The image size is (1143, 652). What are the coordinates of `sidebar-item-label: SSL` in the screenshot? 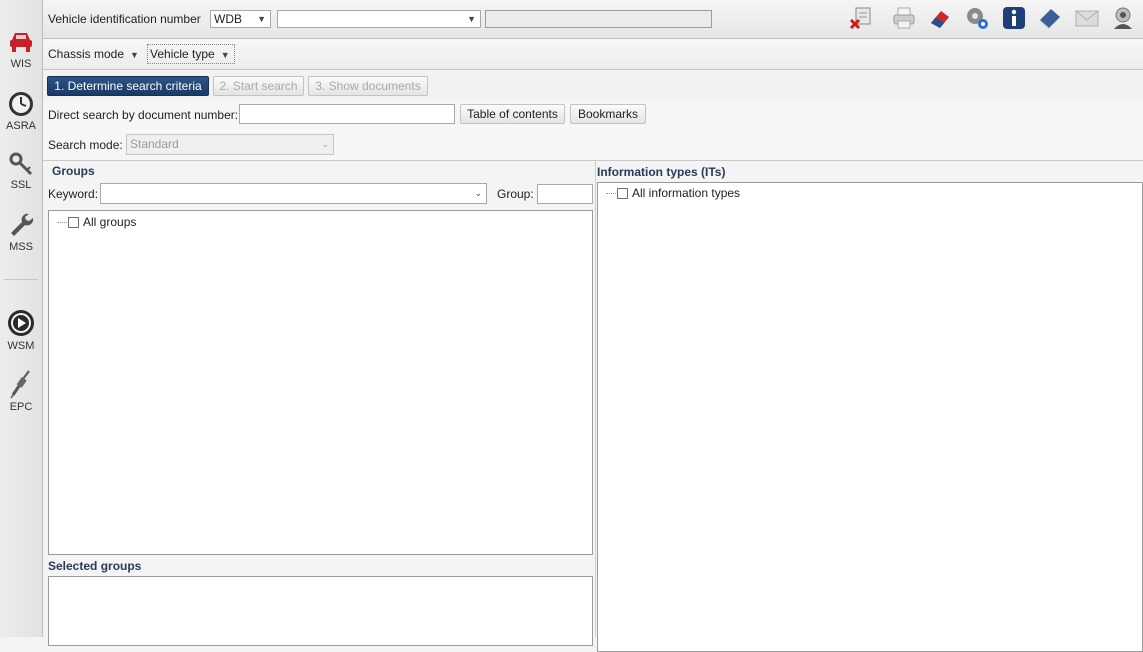 It's located at (21, 185).